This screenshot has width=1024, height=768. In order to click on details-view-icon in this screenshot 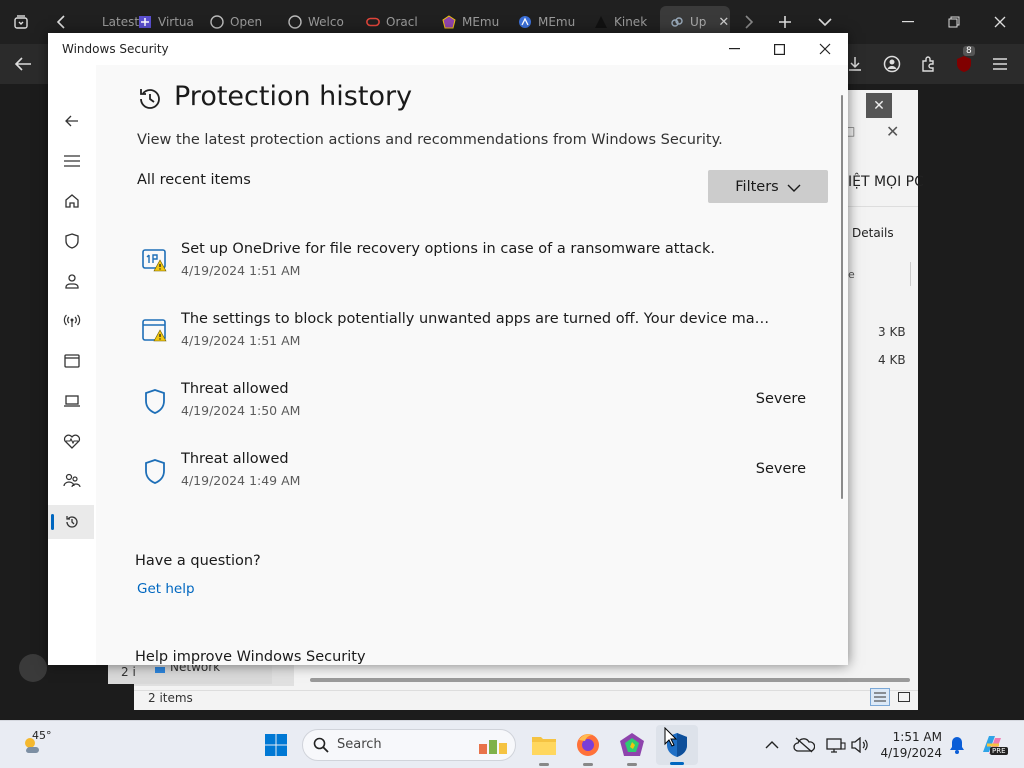, I will do `click(880, 697)`.